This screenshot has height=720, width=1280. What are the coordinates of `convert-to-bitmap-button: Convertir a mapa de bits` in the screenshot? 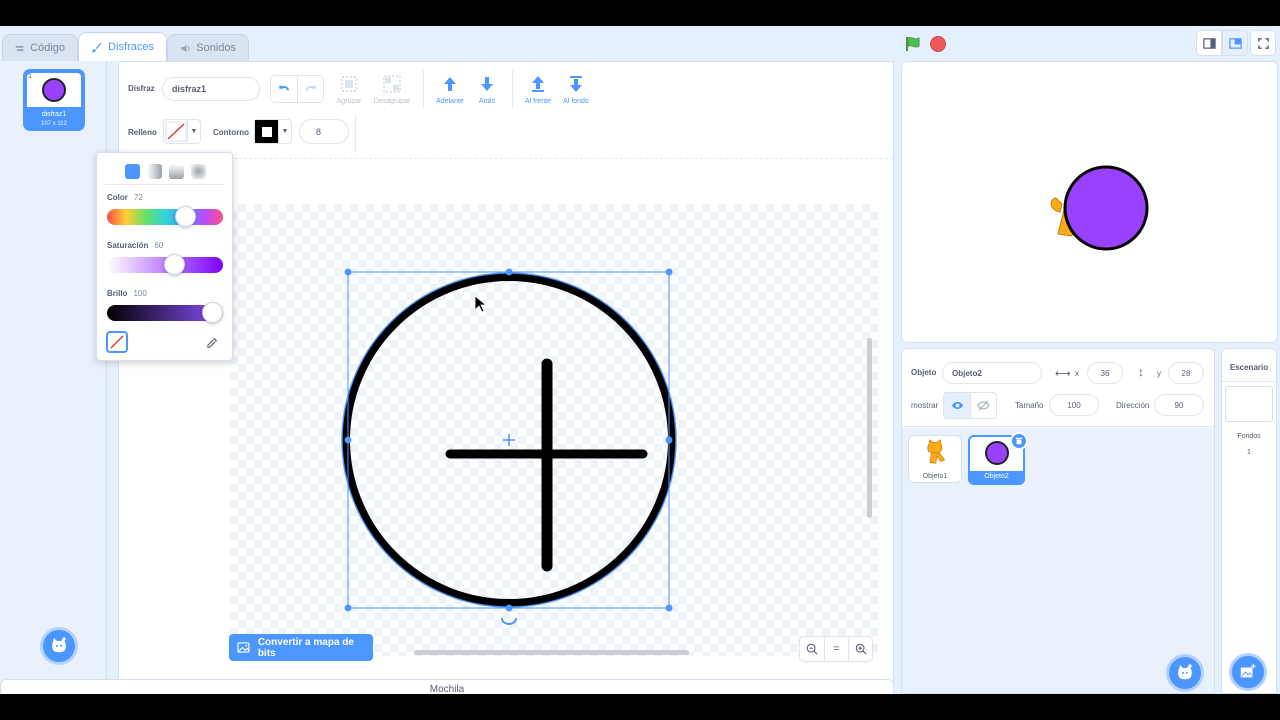 It's located at (301, 647).